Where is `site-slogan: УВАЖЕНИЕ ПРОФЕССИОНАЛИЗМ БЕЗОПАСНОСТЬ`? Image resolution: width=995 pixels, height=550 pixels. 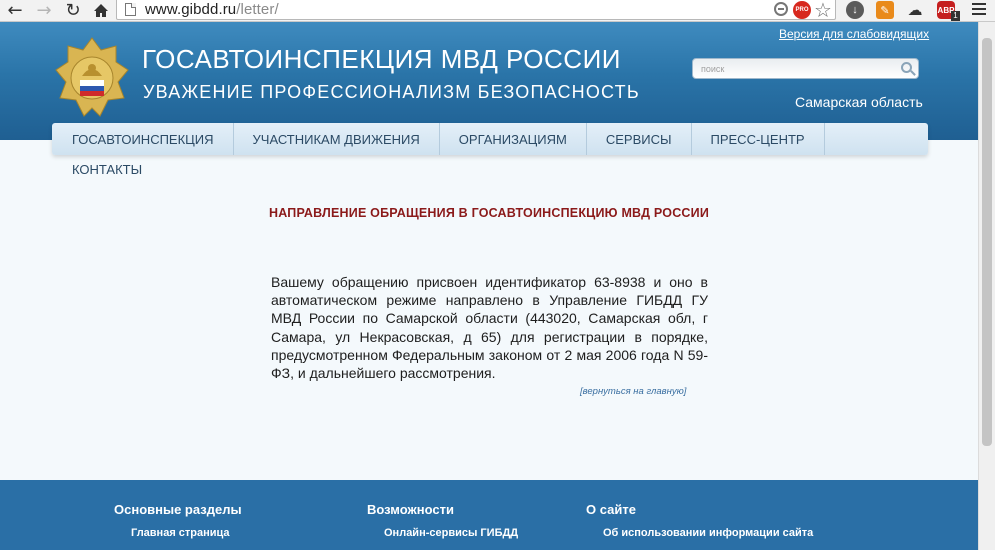 site-slogan: УВАЖЕНИЕ ПРОФЕССИОНАЛИЗМ БЕЗОПАСНОСТЬ is located at coordinates (391, 92).